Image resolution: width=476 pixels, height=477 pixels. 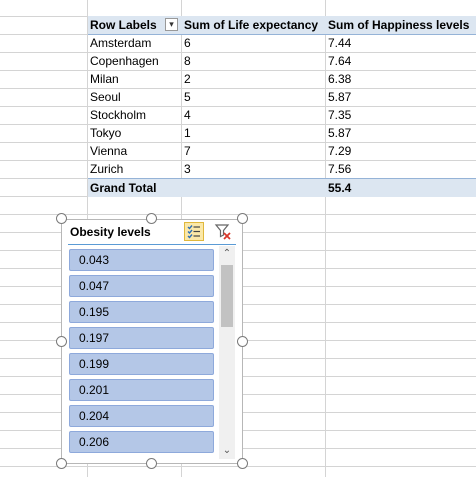 What do you see at coordinates (227, 296) in the screenshot?
I see `scrollbar-thumb` at bounding box center [227, 296].